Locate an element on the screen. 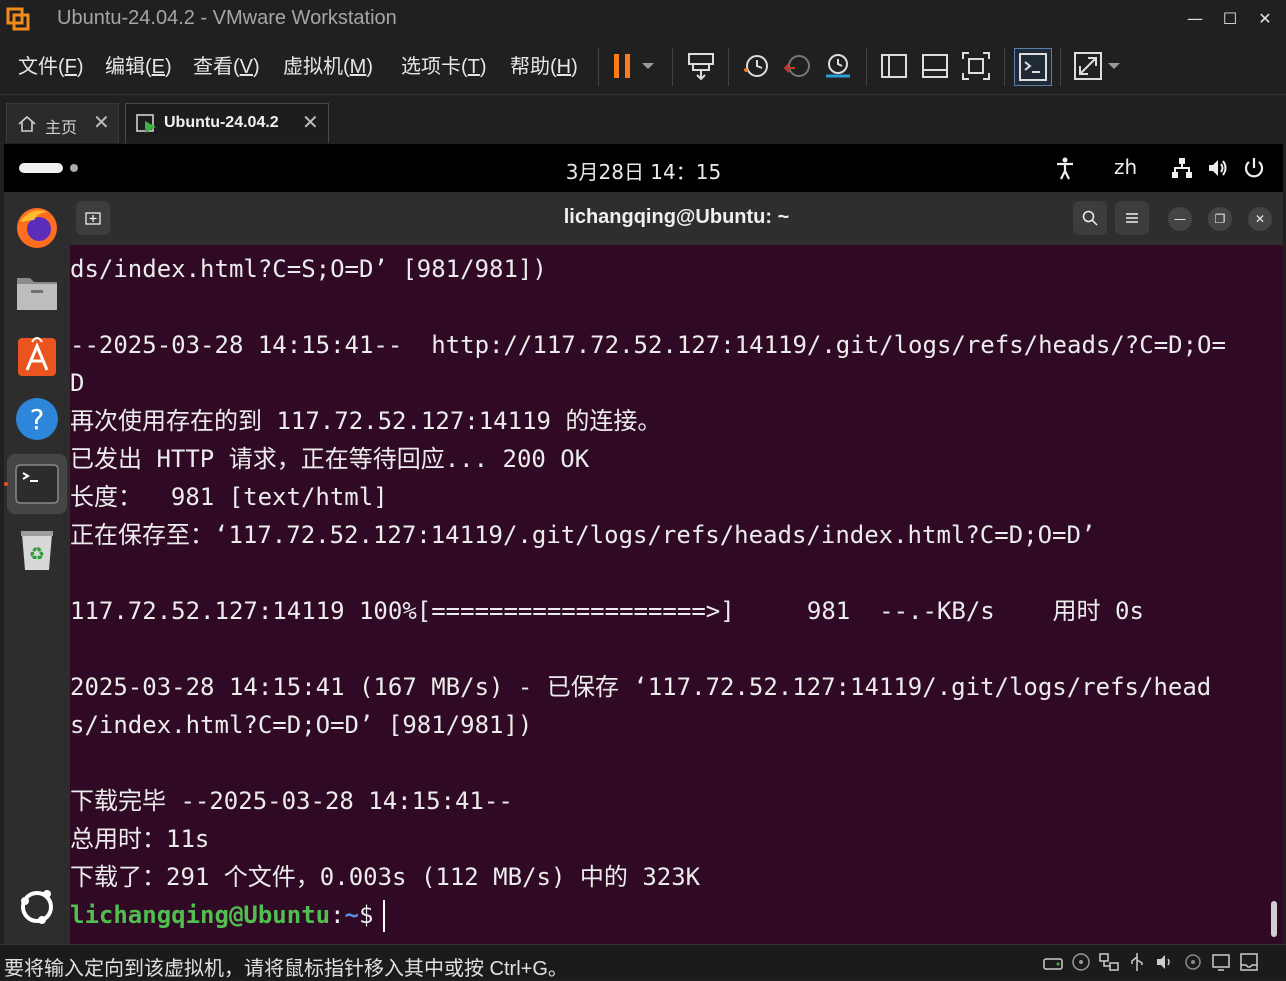 This screenshot has height=981, width=1286. prompt-path: ~ is located at coordinates (351, 915).